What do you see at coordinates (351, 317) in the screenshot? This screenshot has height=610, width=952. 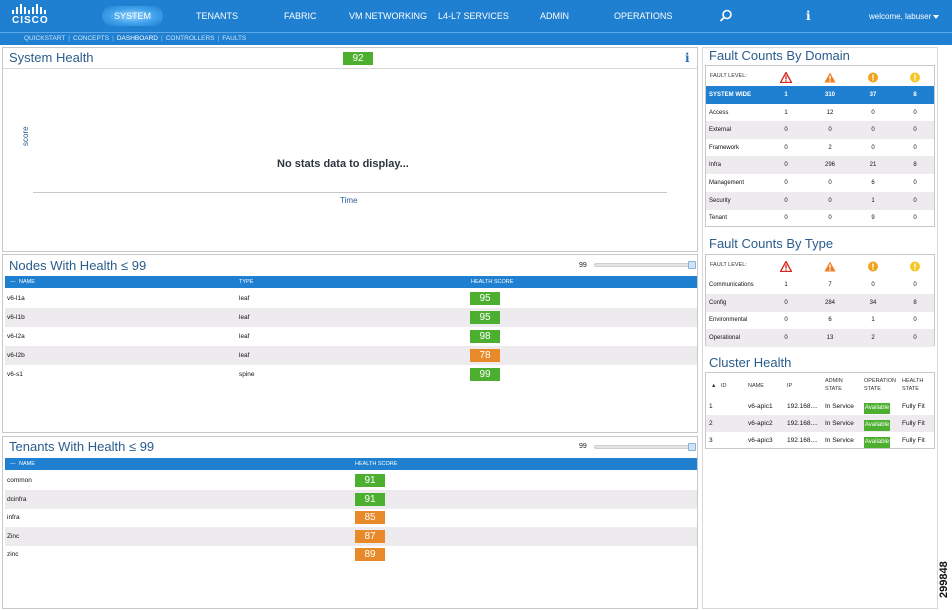 I see `table-row: v6-l1b leaf 95` at bounding box center [351, 317].